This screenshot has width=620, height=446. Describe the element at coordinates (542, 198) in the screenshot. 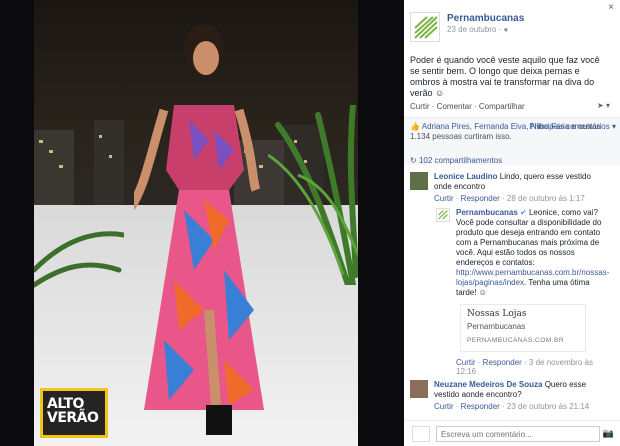

I see `comment-date: · 28 de outubro às 1:17` at that location.